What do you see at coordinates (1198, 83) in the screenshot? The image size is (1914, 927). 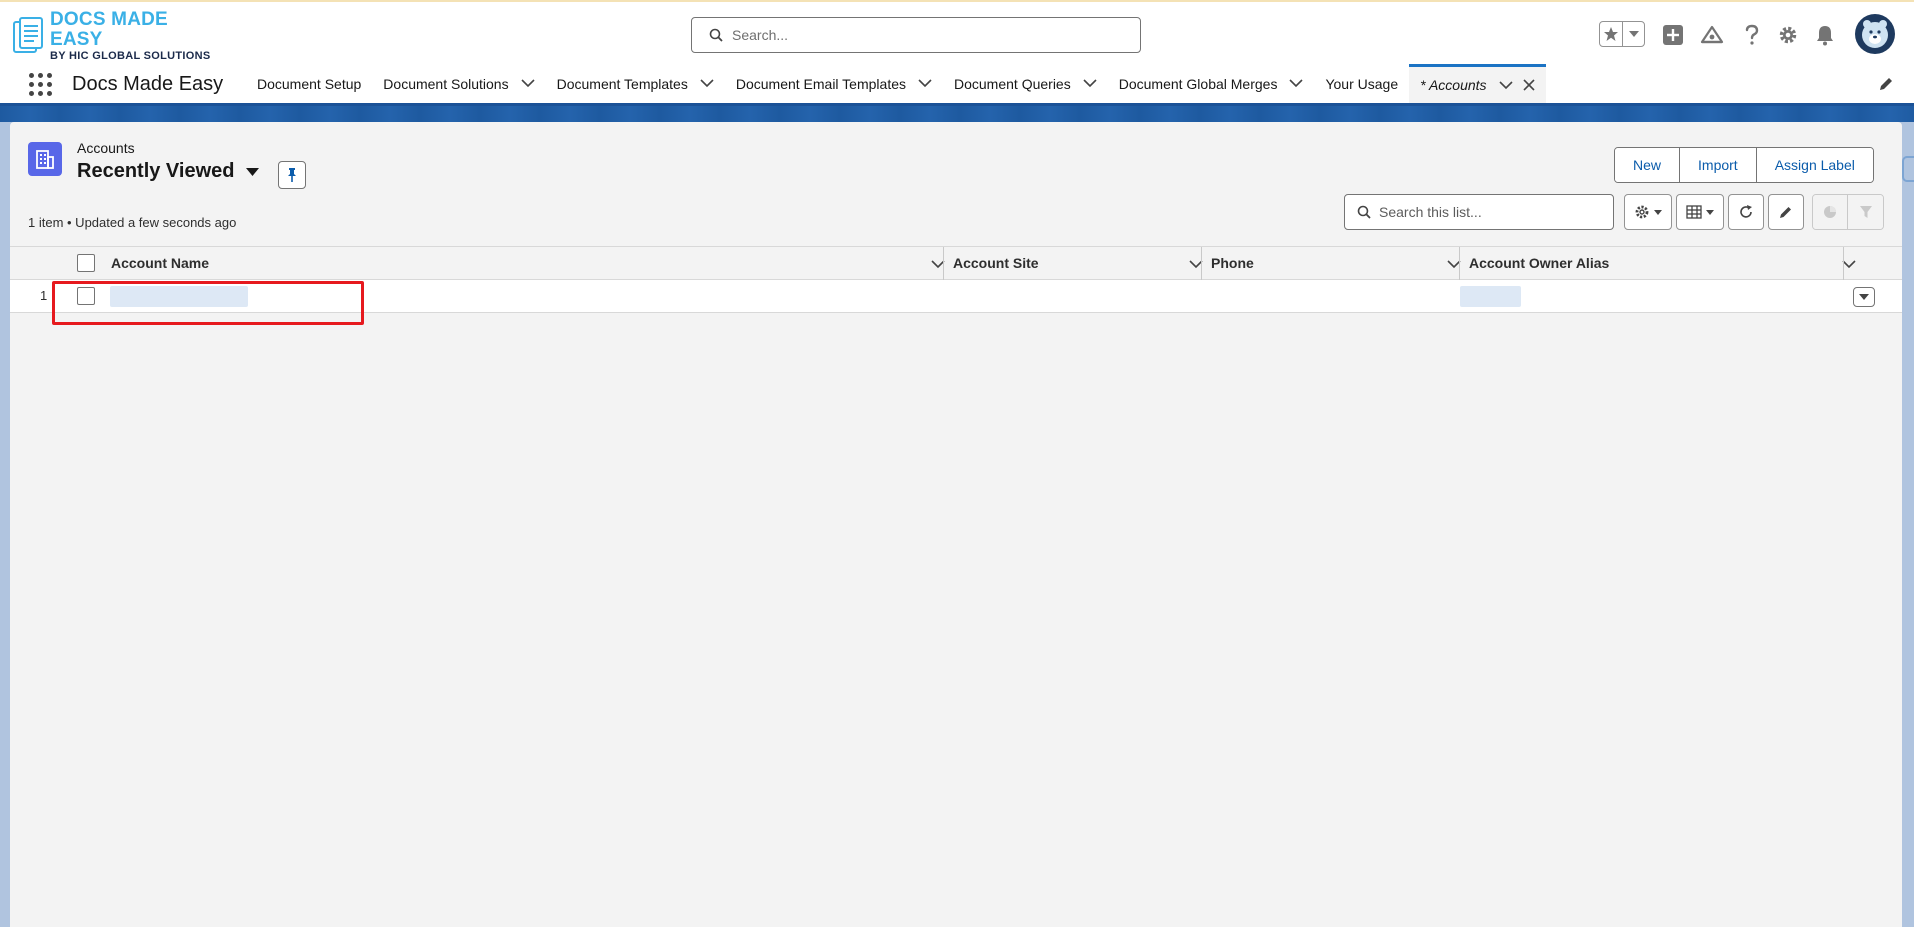 I see `tab-label: Document Global Merges` at bounding box center [1198, 83].